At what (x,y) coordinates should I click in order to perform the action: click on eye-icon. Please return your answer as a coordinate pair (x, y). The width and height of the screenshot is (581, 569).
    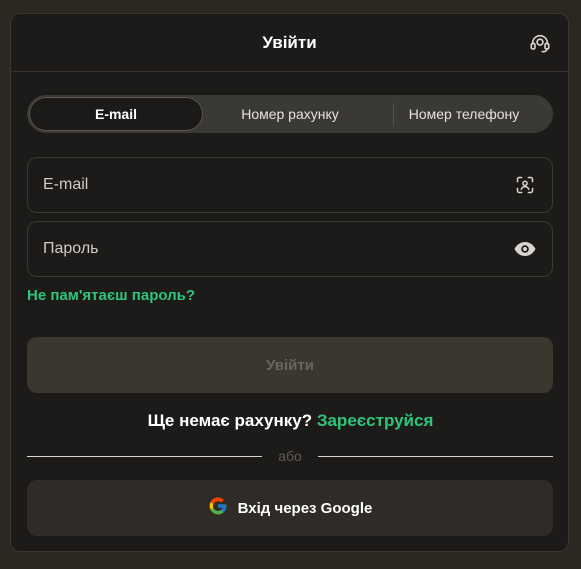
    Looking at the image, I should click on (525, 249).